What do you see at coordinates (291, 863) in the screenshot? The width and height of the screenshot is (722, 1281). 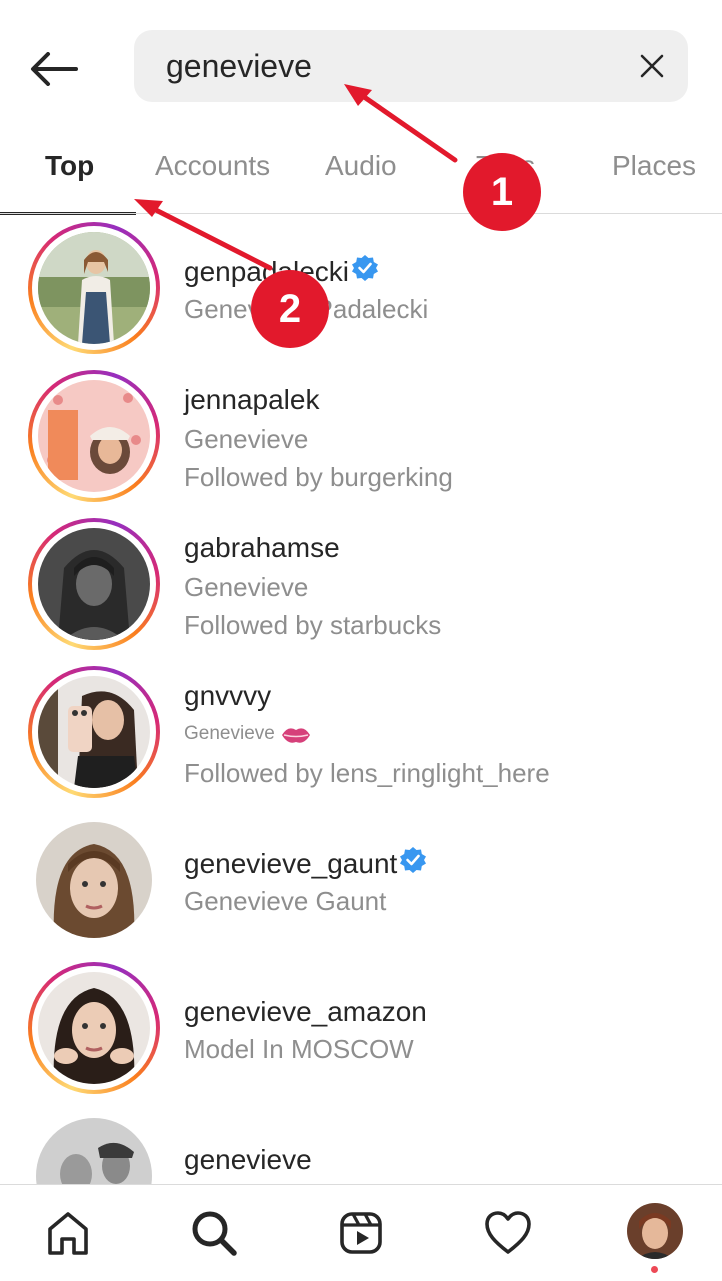 I see `username: genevieve_gaunt` at bounding box center [291, 863].